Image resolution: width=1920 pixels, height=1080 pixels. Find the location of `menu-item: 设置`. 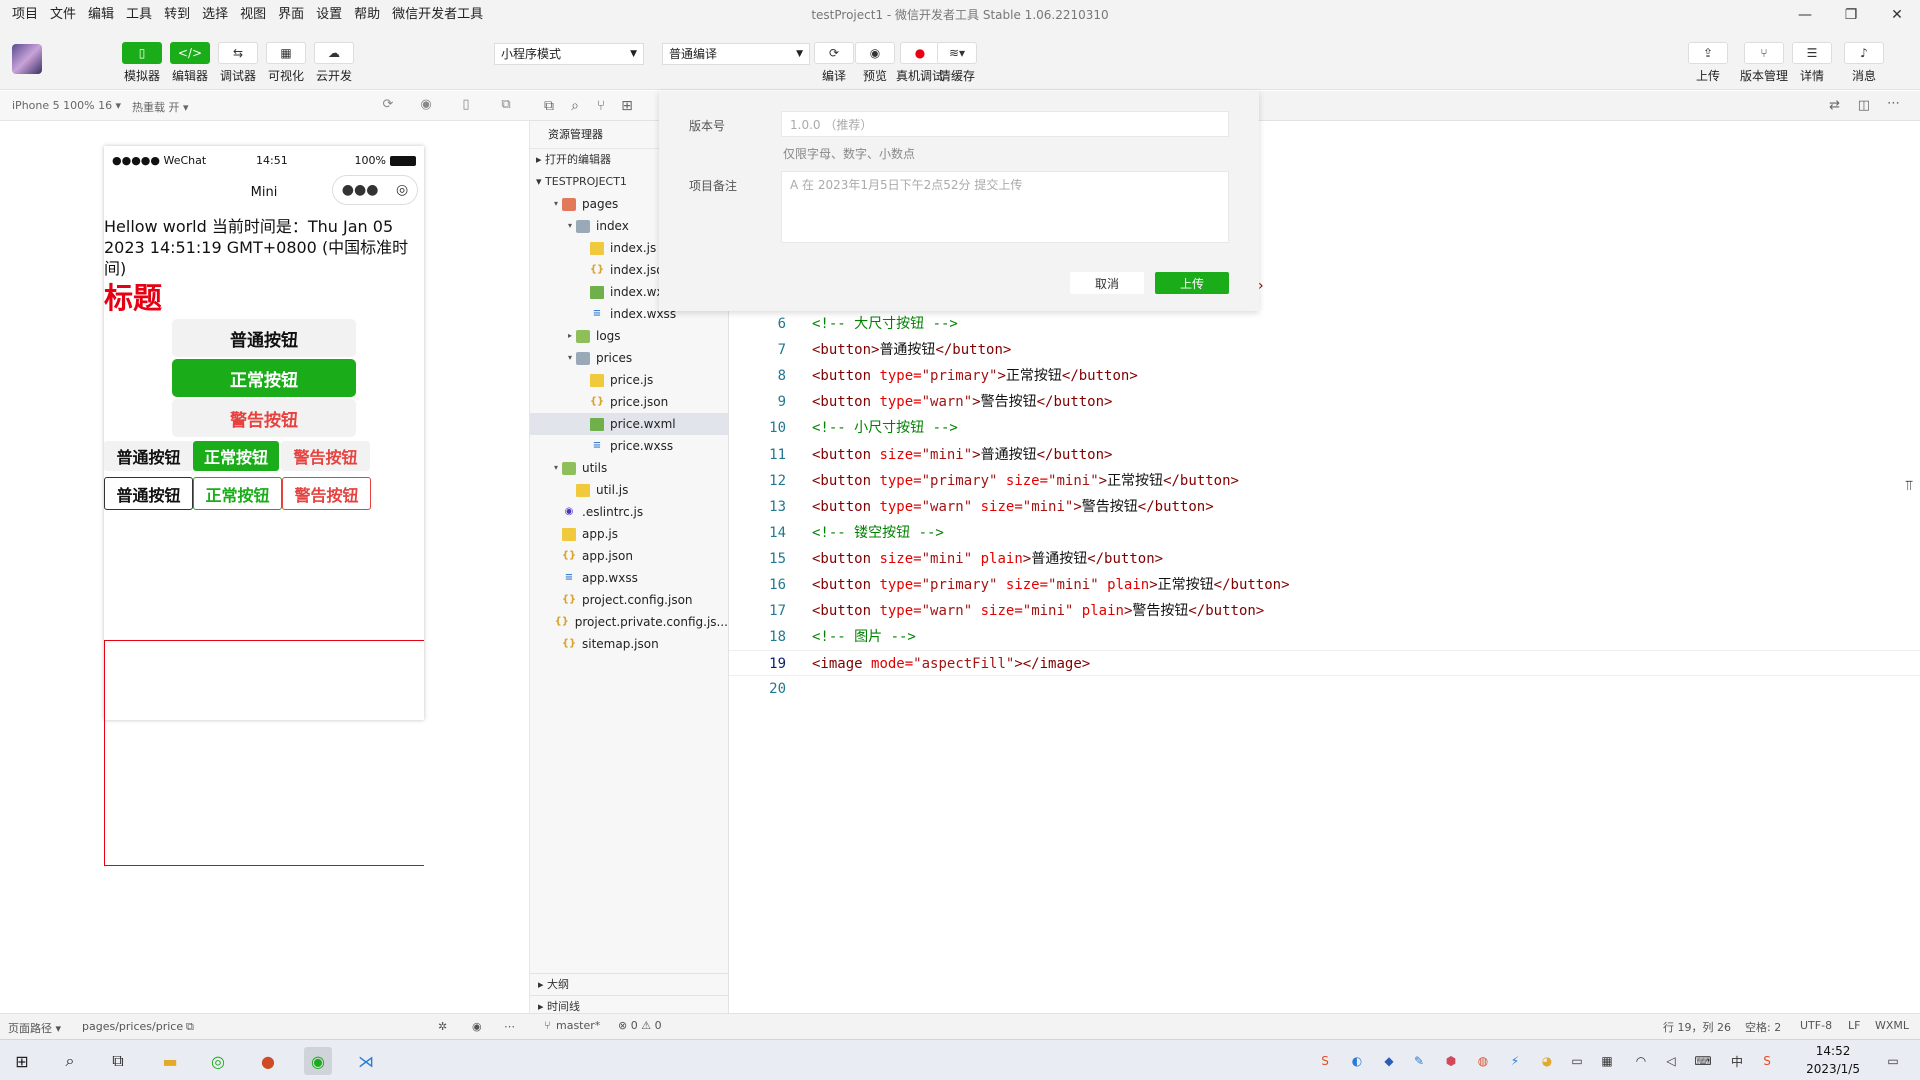

menu-item: 设置 is located at coordinates (329, 15).